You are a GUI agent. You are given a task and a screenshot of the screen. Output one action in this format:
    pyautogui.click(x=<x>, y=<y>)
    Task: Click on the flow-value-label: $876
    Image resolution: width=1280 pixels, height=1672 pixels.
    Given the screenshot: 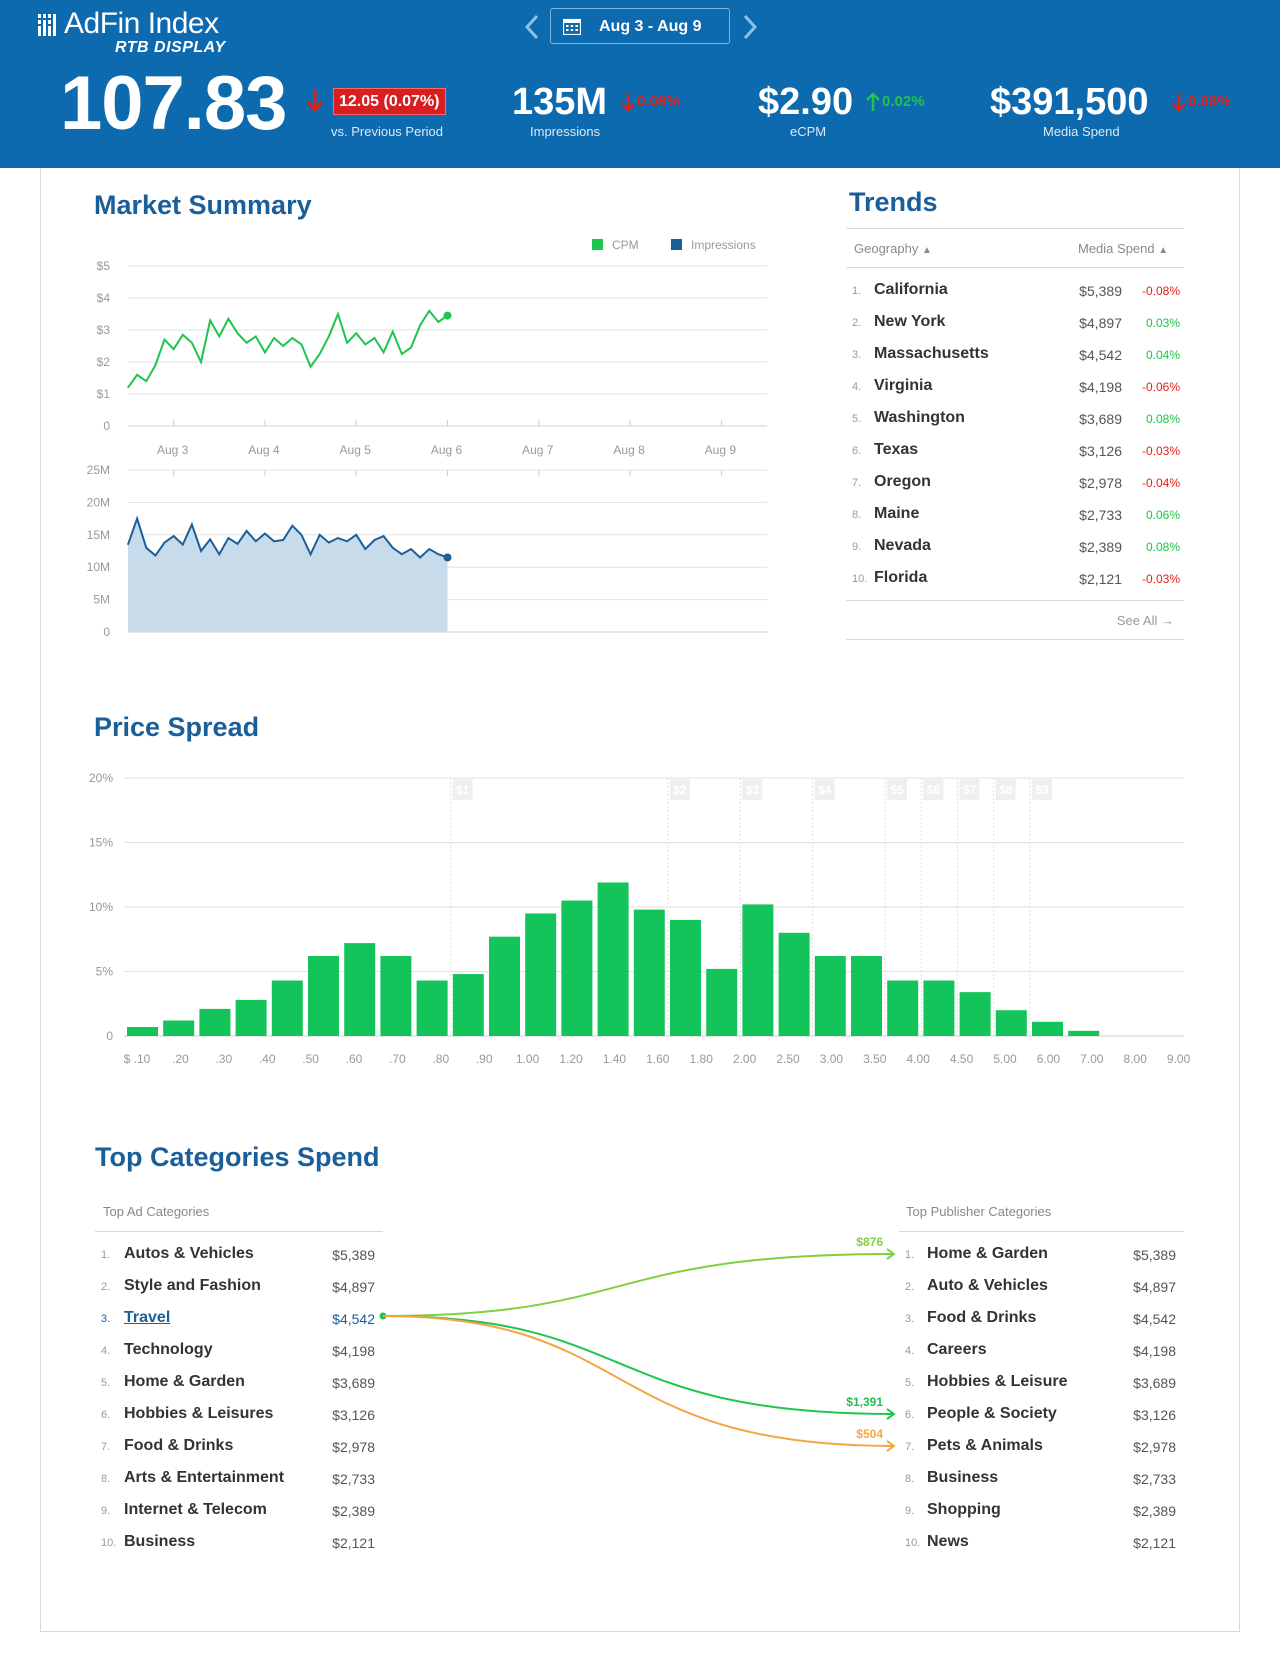 What is the action you would take?
    pyautogui.click(x=869, y=1242)
    